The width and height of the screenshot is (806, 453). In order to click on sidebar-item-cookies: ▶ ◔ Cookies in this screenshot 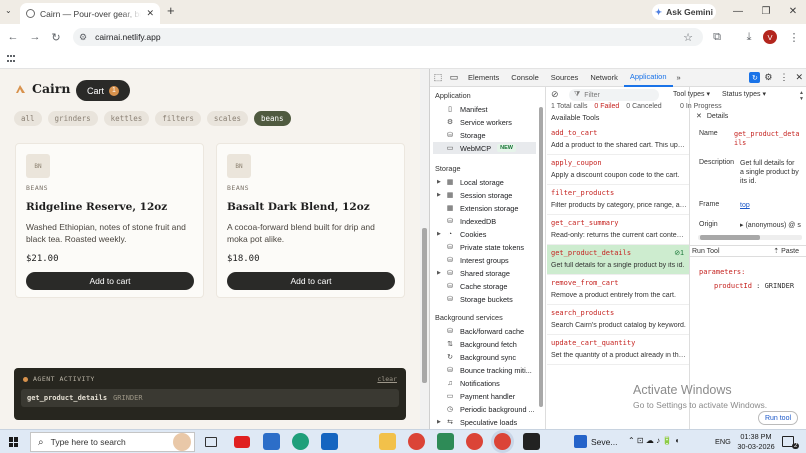, I will do `click(461, 234)`.